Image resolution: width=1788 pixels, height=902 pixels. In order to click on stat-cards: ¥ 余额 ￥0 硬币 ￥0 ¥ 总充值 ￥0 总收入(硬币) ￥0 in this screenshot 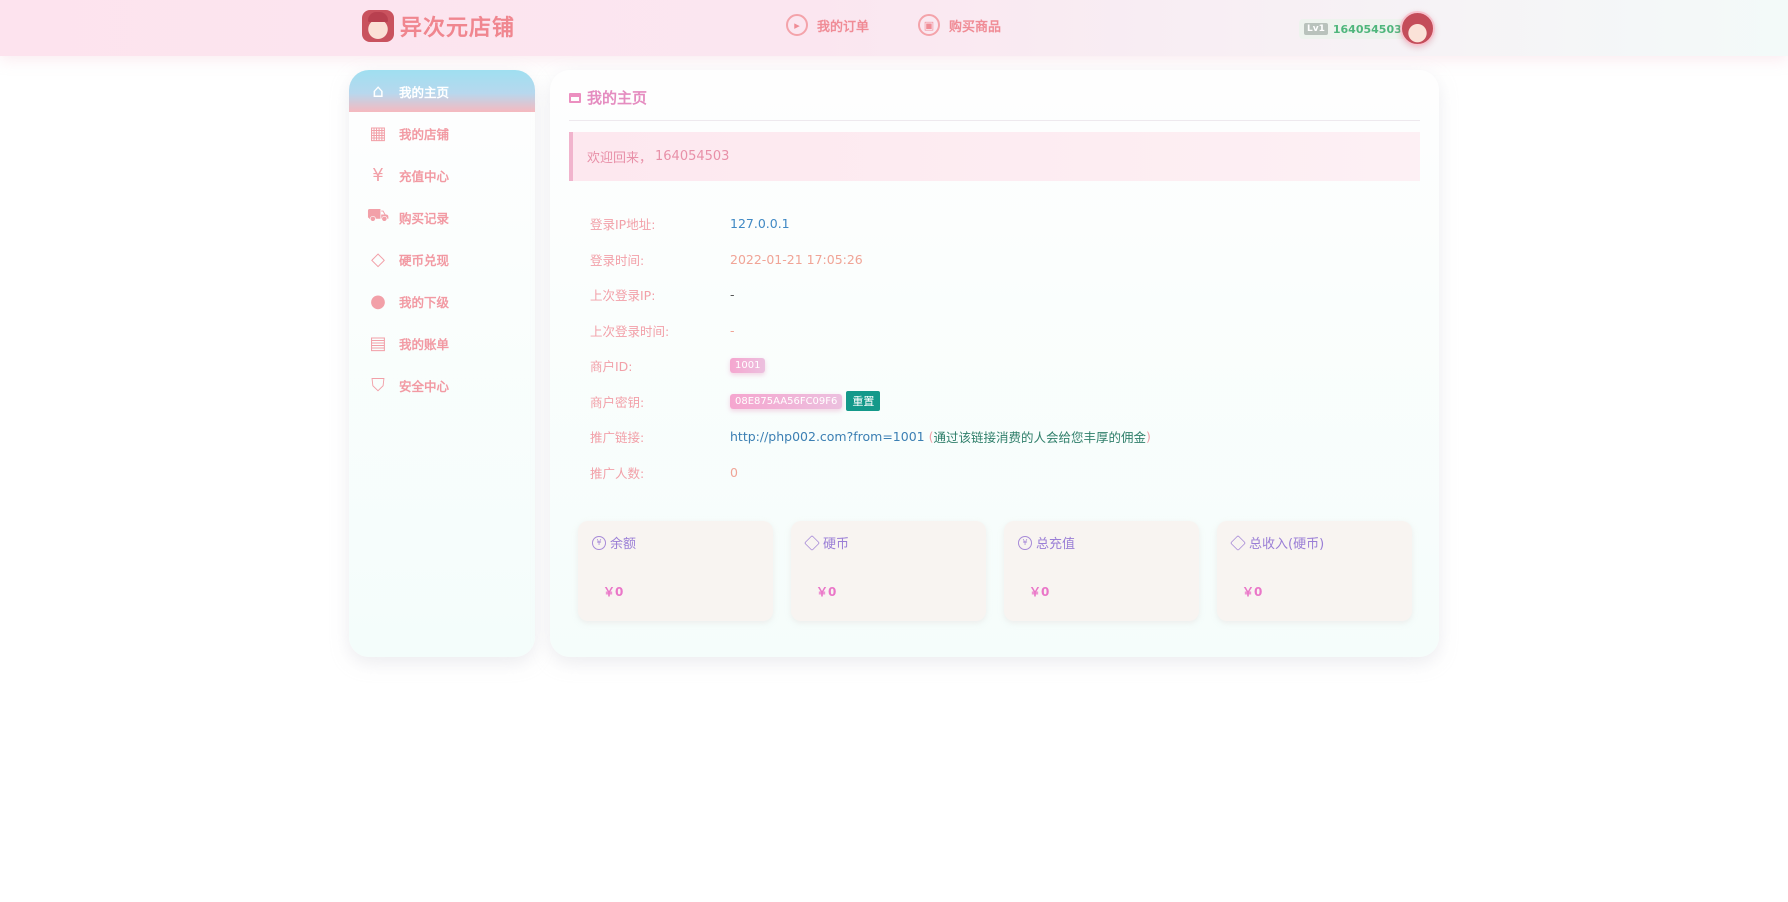, I will do `click(995, 571)`.